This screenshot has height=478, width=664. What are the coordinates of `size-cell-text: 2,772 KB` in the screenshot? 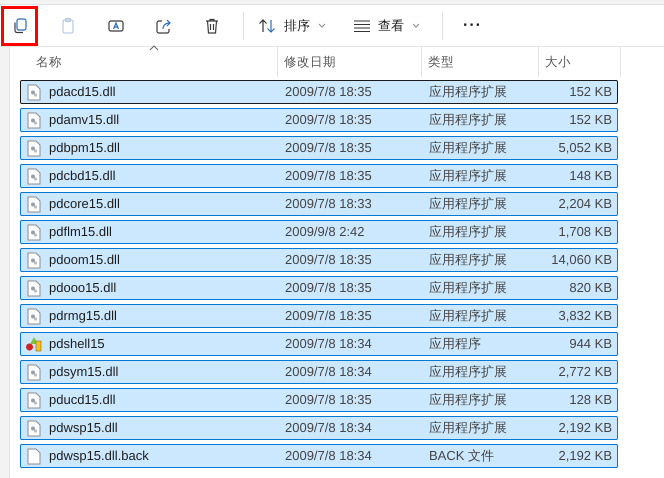 It's located at (585, 372).